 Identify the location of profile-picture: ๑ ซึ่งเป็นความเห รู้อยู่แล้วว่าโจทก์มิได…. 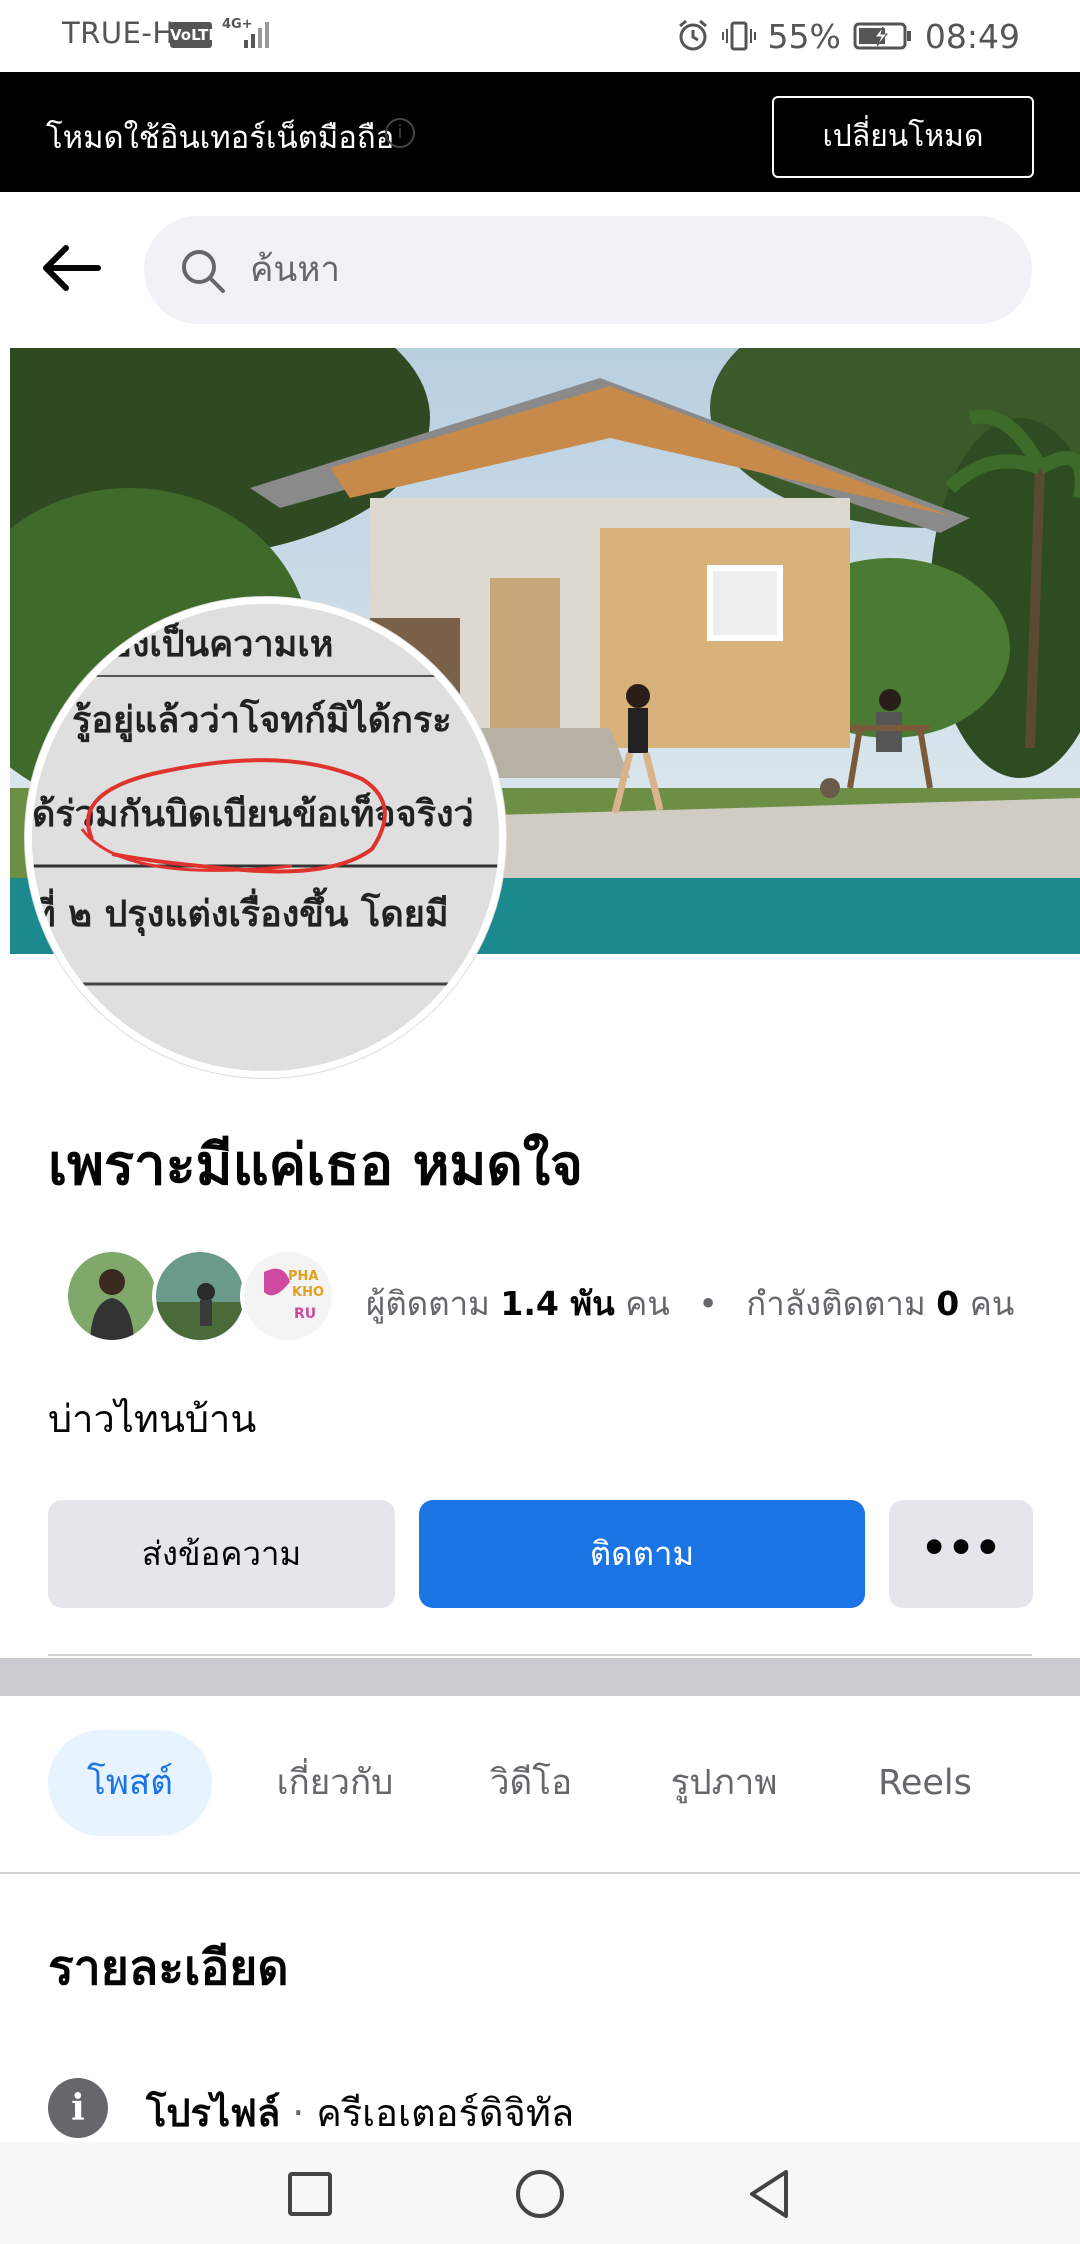
(265, 837).